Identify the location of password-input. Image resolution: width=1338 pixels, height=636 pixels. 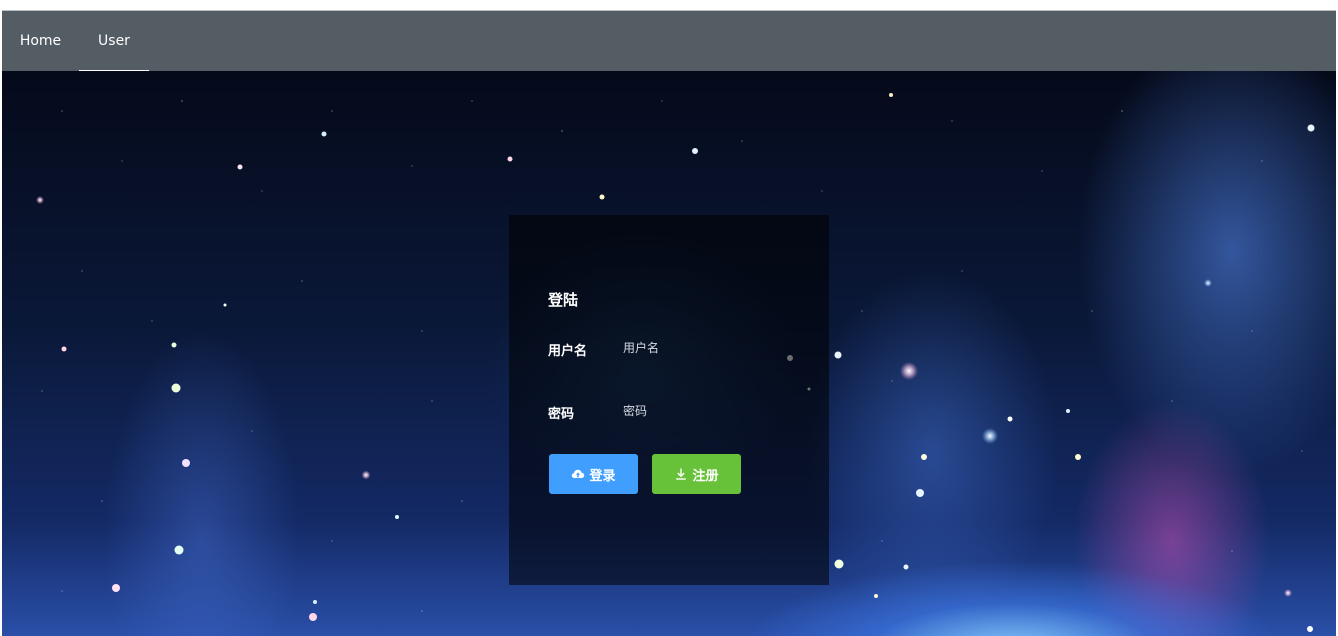
(707, 411).